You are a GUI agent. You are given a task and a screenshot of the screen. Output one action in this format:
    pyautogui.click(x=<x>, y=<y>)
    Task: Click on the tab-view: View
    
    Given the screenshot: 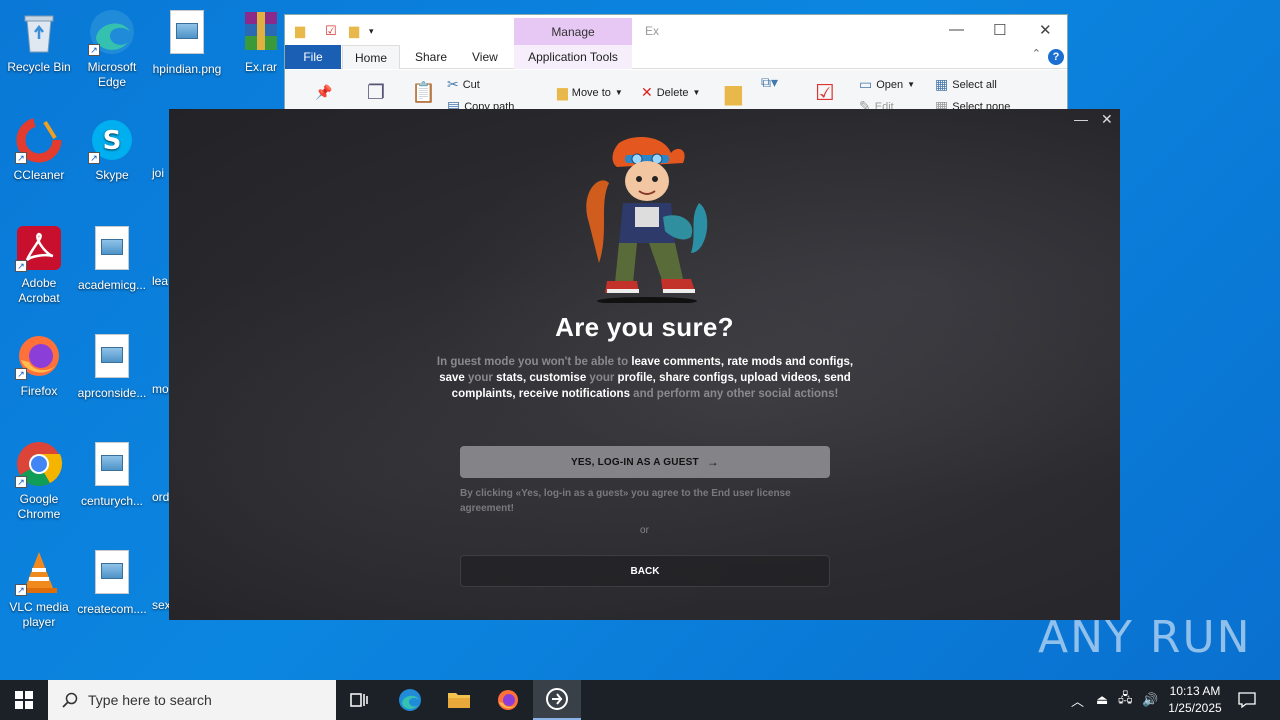 What is the action you would take?
    pyautogui.click(x=485, y=57)
    